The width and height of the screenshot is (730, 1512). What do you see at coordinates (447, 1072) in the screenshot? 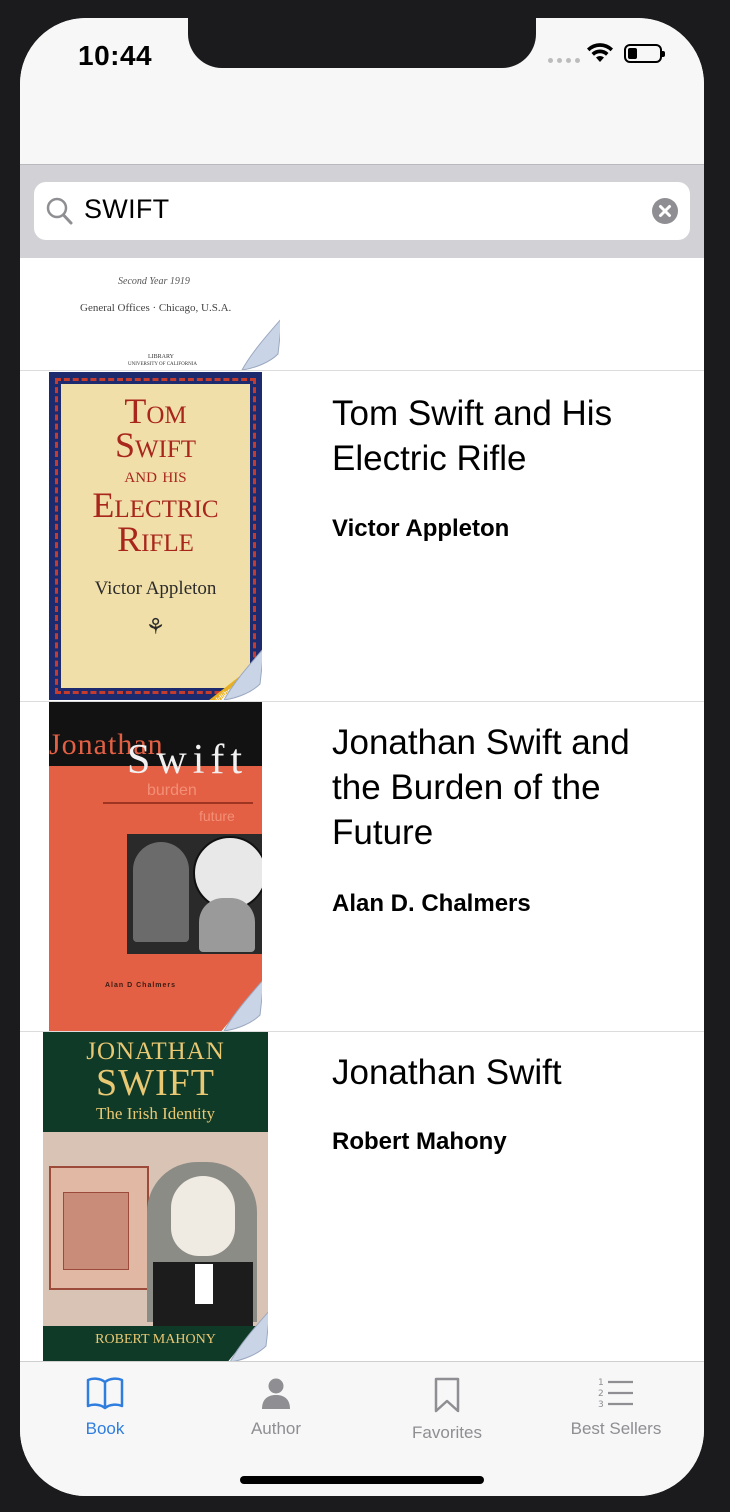
I see `book-title: Jonathan Swift` at bounding box center [447, 1072].